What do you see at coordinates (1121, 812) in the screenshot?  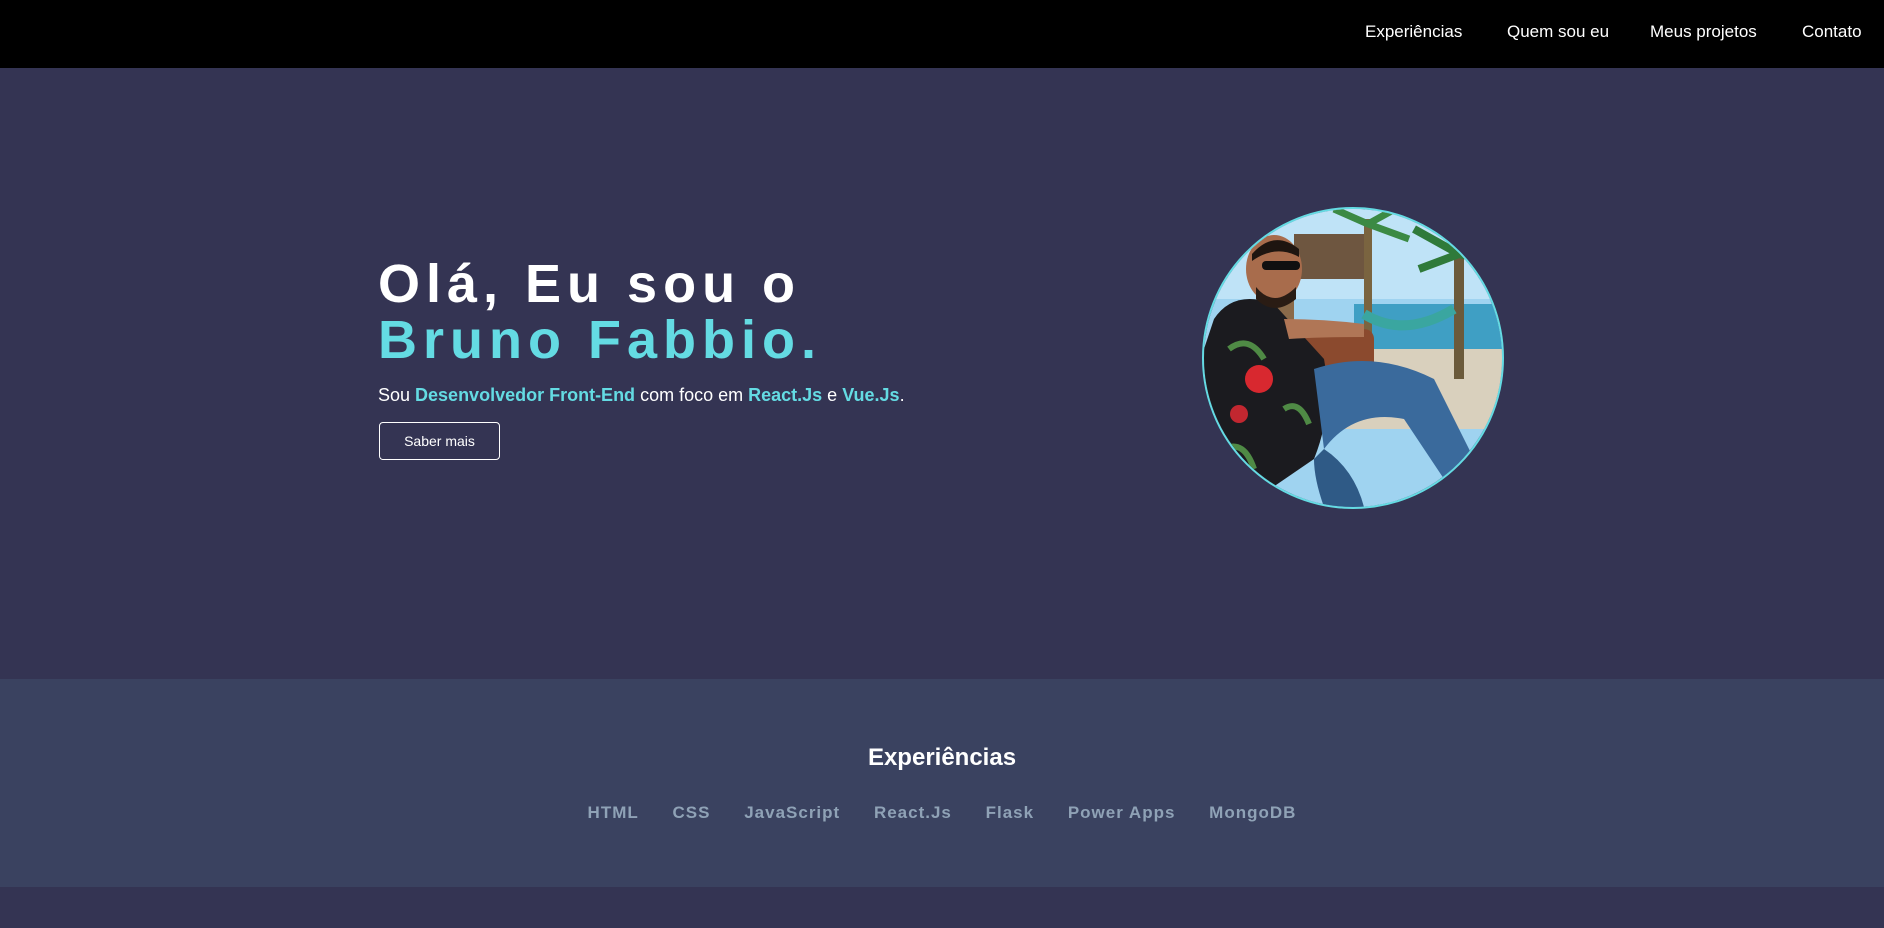 I see `skill-item-power-apps: Power Apps` at bounding box center [1121, 812].